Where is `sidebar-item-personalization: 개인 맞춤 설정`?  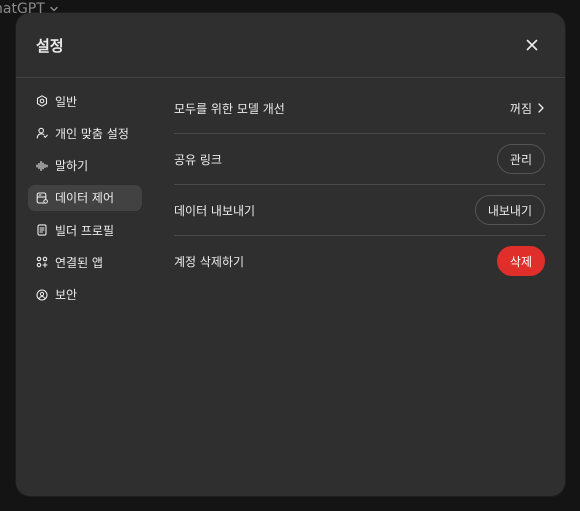 sidebar-item-personalization: 개인 맞춤 설정 is located at coordinates (85, 133).